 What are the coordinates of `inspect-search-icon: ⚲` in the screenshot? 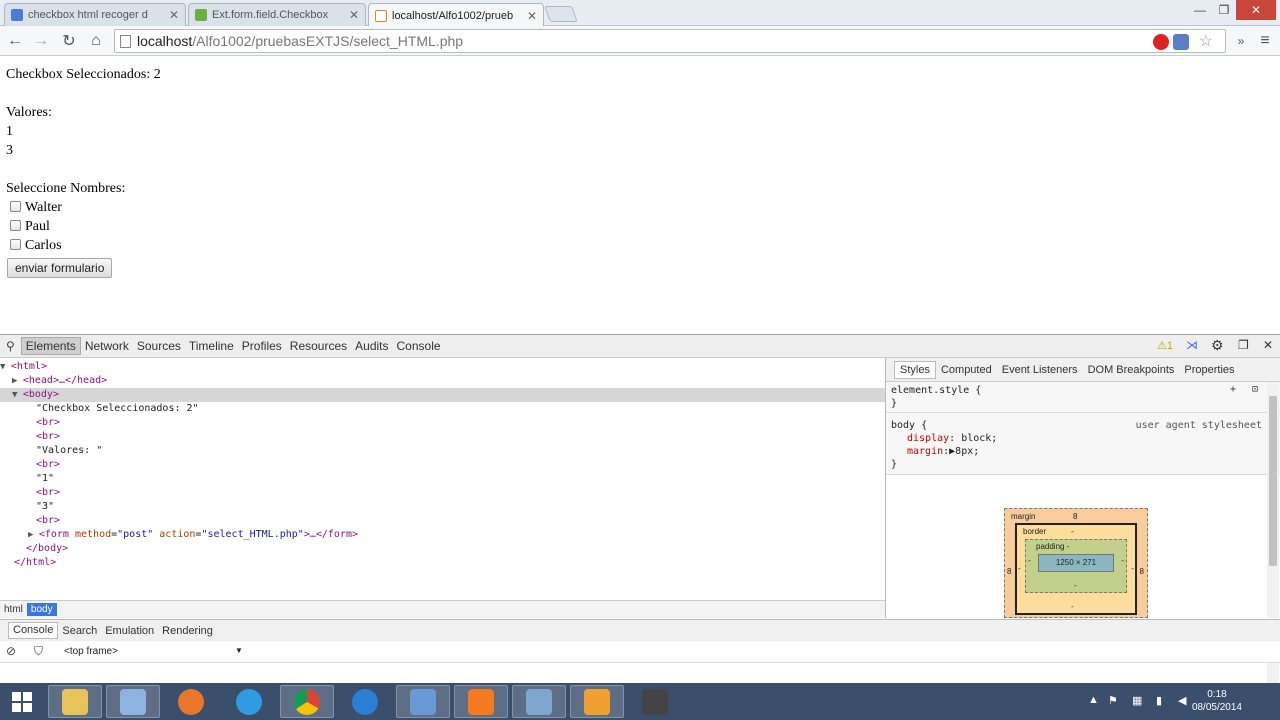 It's located at (10, 346).